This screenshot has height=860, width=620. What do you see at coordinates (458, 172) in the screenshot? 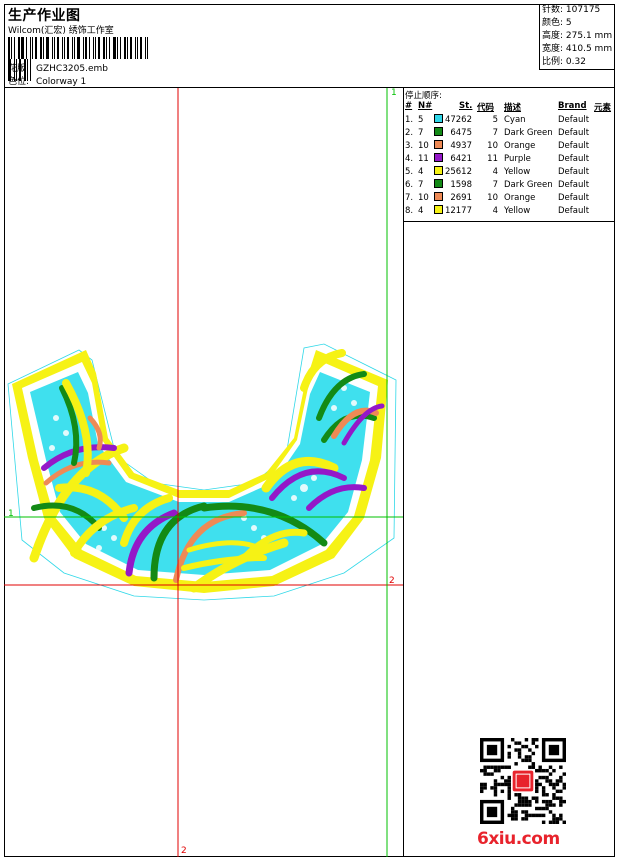
I see `stop-stitches: 25612` at bounding box center [458, 172].